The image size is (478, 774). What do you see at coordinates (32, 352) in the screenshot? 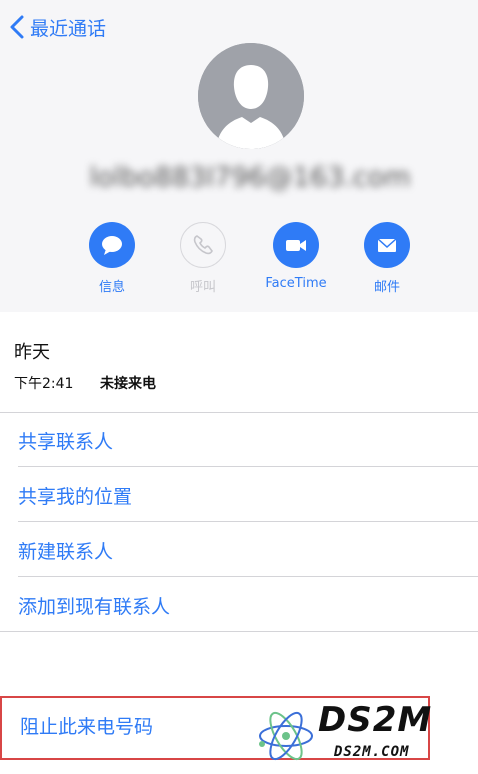
I see `call-day: 昨天` at bounding box center [32, 352].